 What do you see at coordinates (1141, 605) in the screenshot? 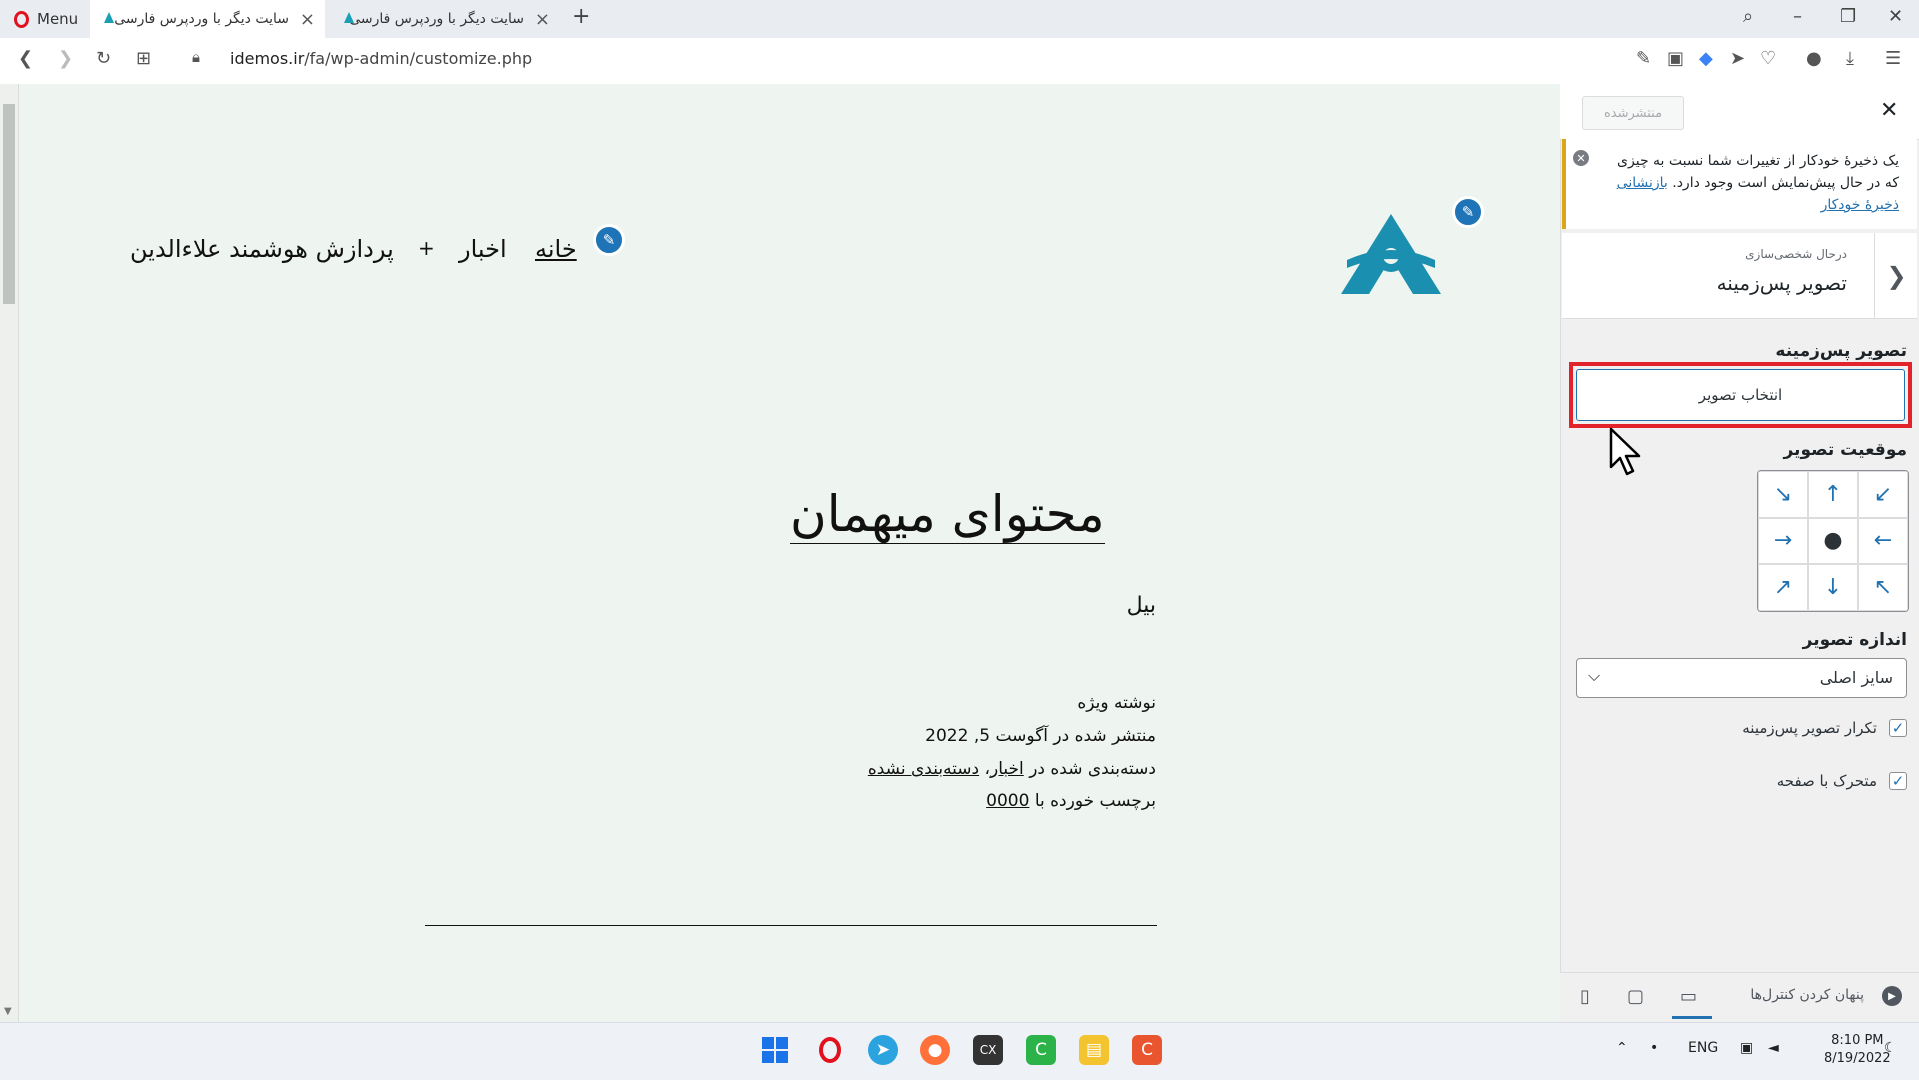
I see `post-author: بیل` at bounding box center [1141, 605].